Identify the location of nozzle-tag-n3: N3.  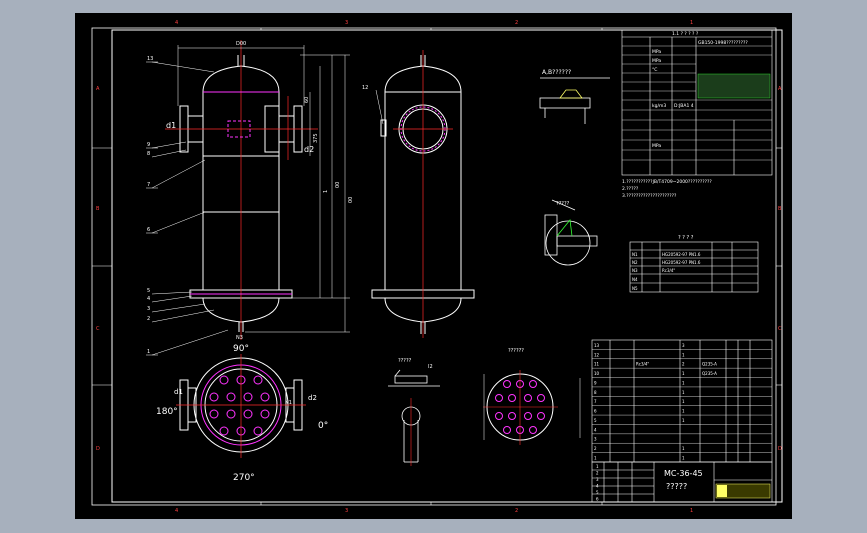
(239, 338).